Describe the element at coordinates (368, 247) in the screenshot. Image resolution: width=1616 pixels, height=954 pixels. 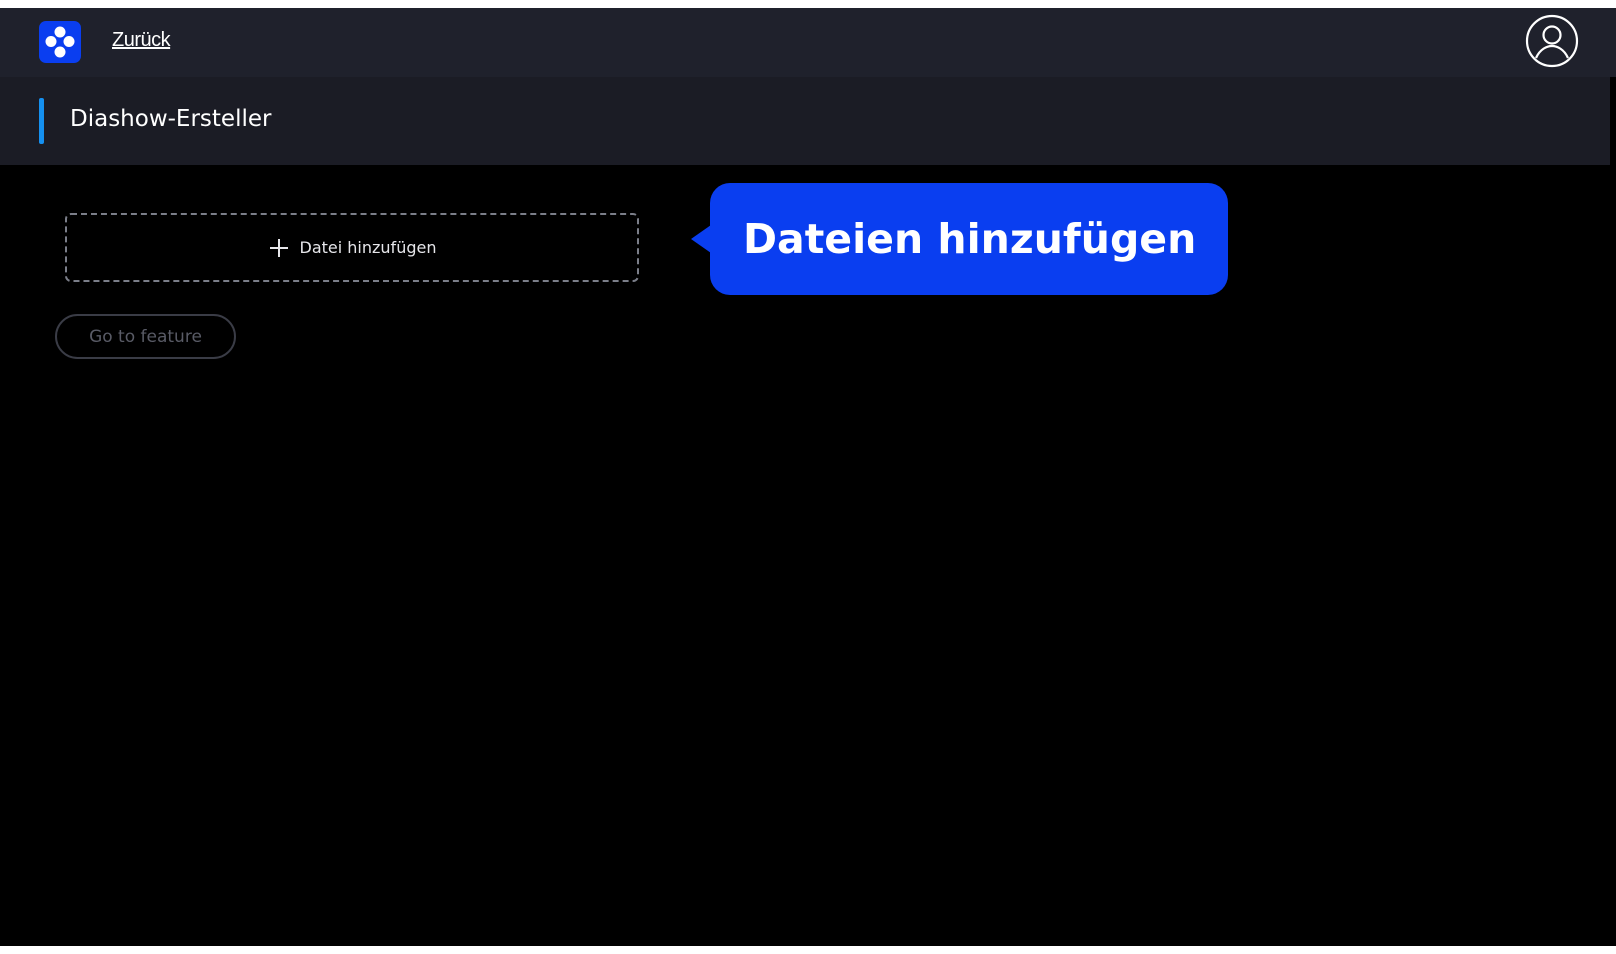
I see `add-file-label: Datei hinzufügen` at that location.